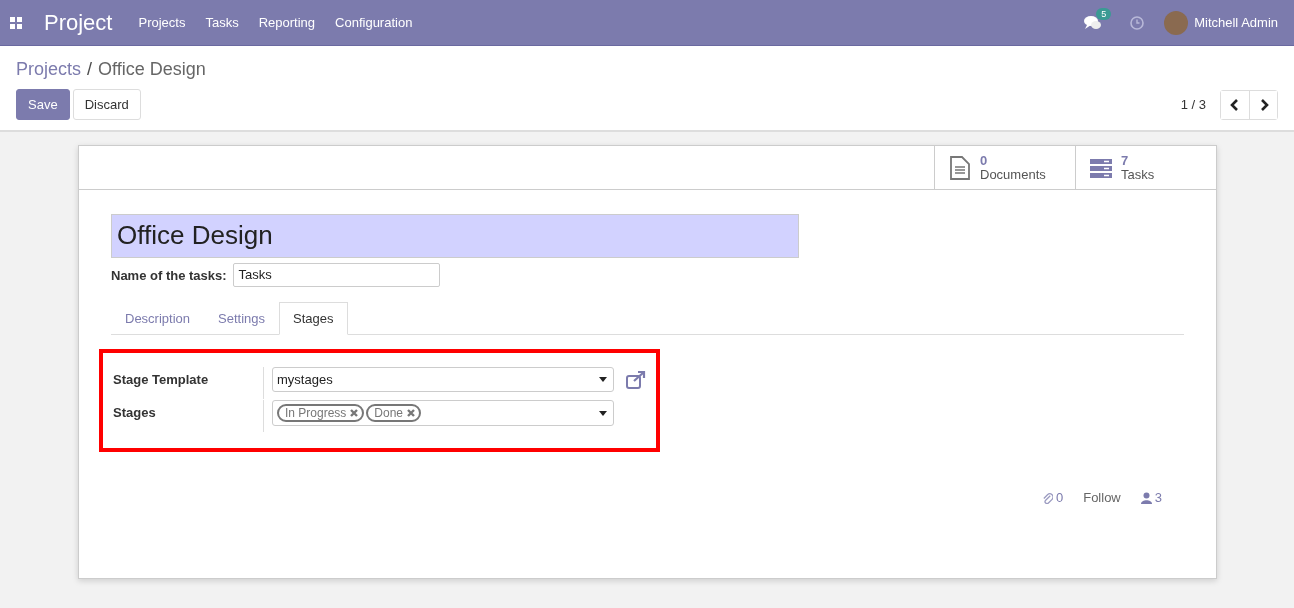 The height and width of the screenshot is (608, 1294). I want to click on field-label: Stage Template, so click(188, 383).